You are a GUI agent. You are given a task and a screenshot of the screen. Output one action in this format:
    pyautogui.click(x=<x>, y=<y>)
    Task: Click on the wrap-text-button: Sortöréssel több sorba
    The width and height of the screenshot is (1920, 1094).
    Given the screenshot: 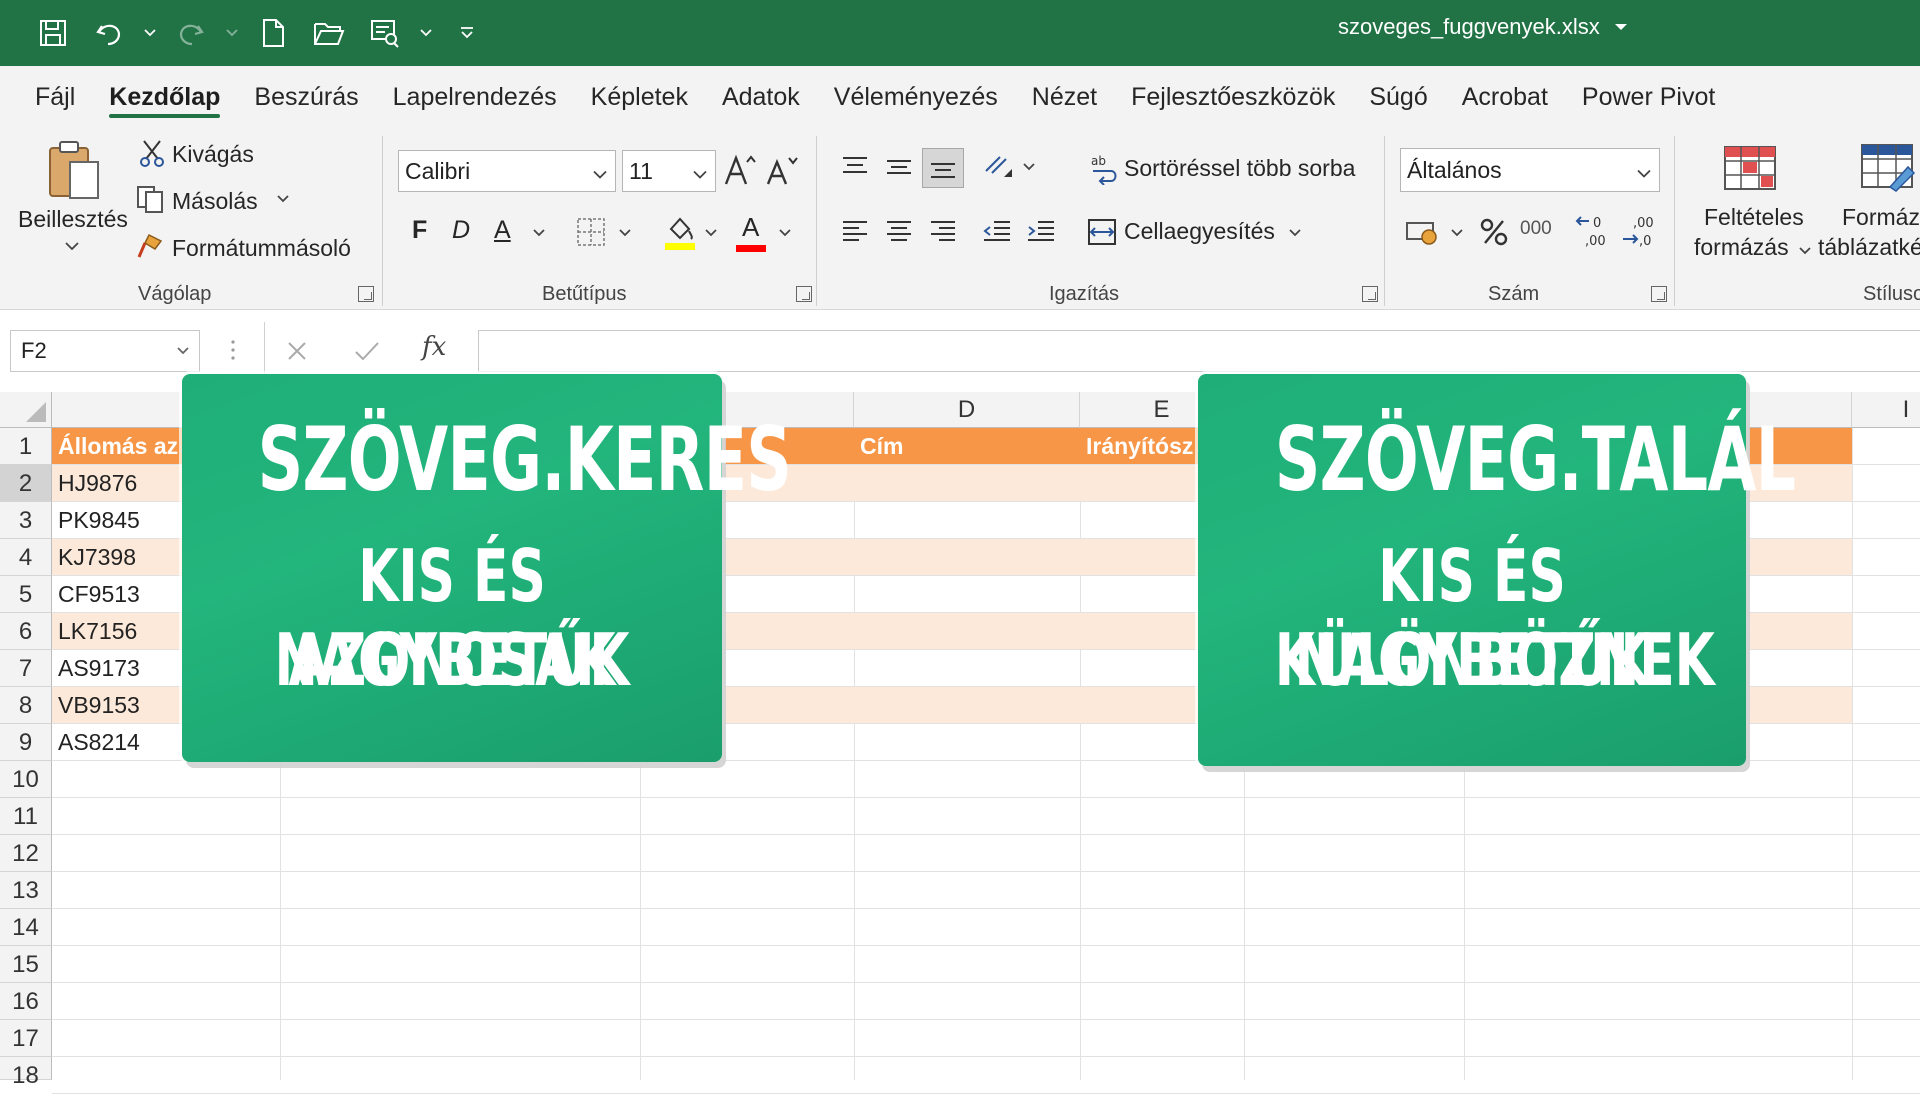 What is the action you would take?
    pyautogui.click(x=1239, y=168)
    